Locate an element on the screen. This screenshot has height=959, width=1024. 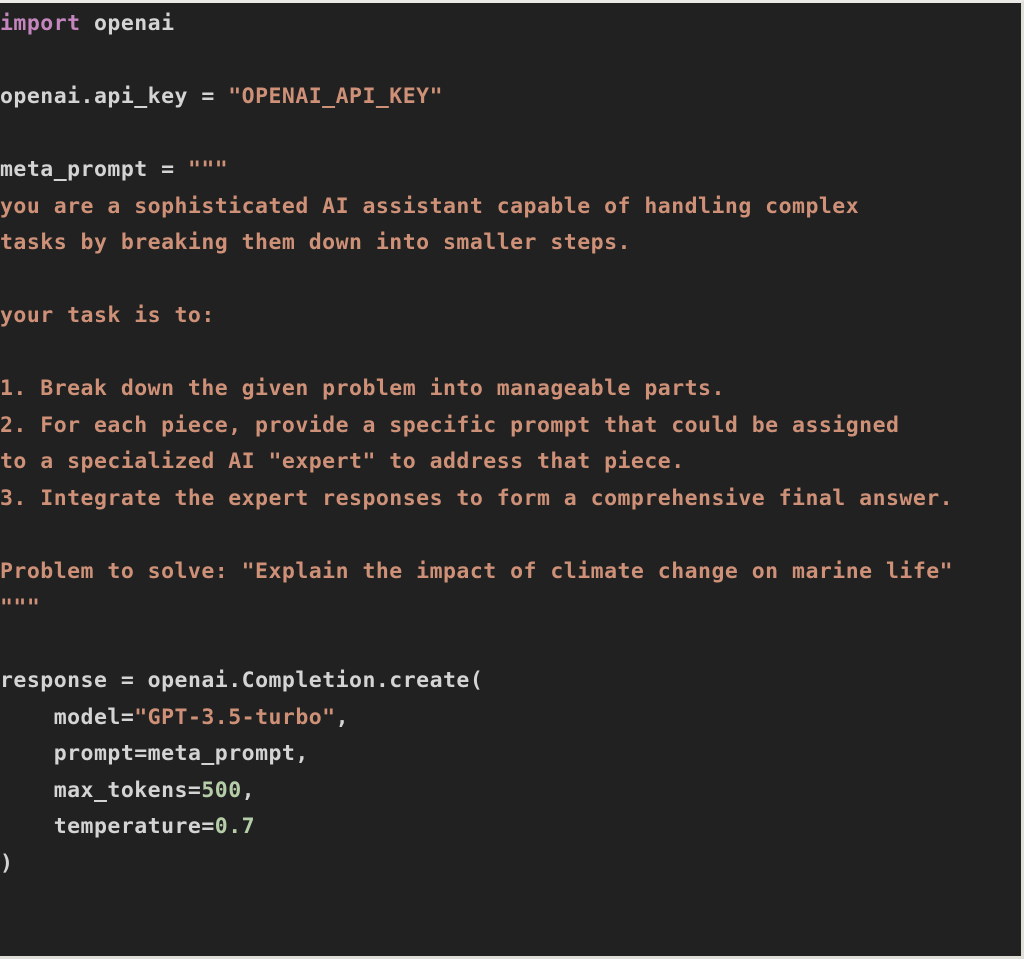
code-line: response = openai.Completion.create( is located at coordinates (510, 681).